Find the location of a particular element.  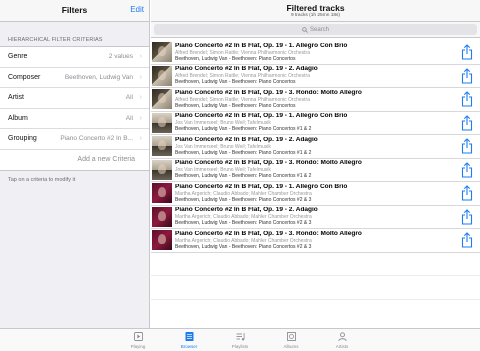

tab-bar: Playing Browser Playlists Albums Artists is located at coordinates (240, 339).